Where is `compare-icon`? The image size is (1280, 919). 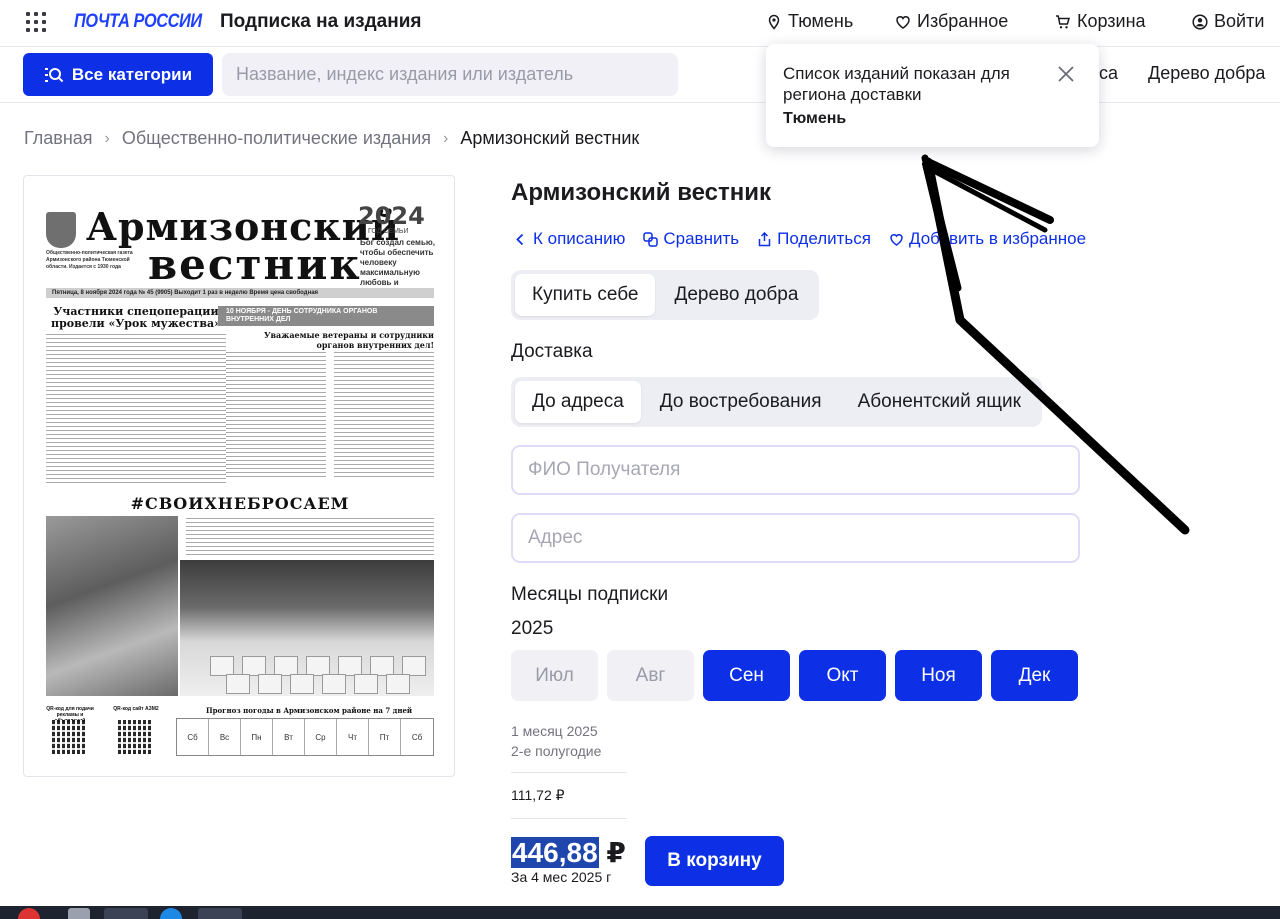
compare-icon is located at coordinates (651, 239).